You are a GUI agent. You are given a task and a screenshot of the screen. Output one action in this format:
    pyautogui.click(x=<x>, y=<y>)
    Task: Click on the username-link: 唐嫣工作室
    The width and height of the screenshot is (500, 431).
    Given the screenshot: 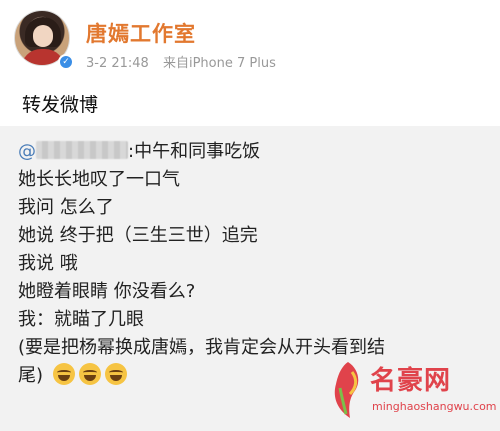 What is the action you would take?
    pyautogui.click(x=141, y=33)
    